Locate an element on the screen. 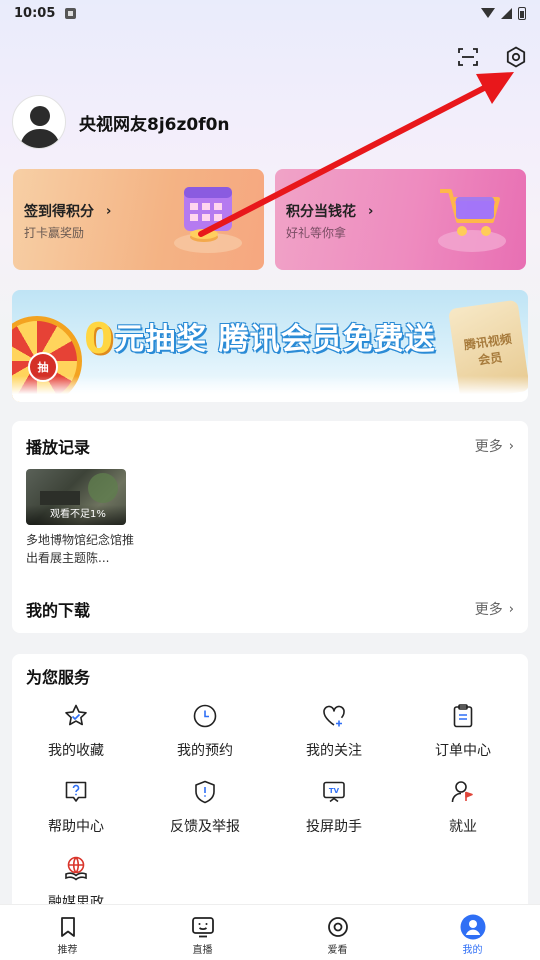 This screenshot has width=540, height=960. scan-button is located at coordinates (468, 57).